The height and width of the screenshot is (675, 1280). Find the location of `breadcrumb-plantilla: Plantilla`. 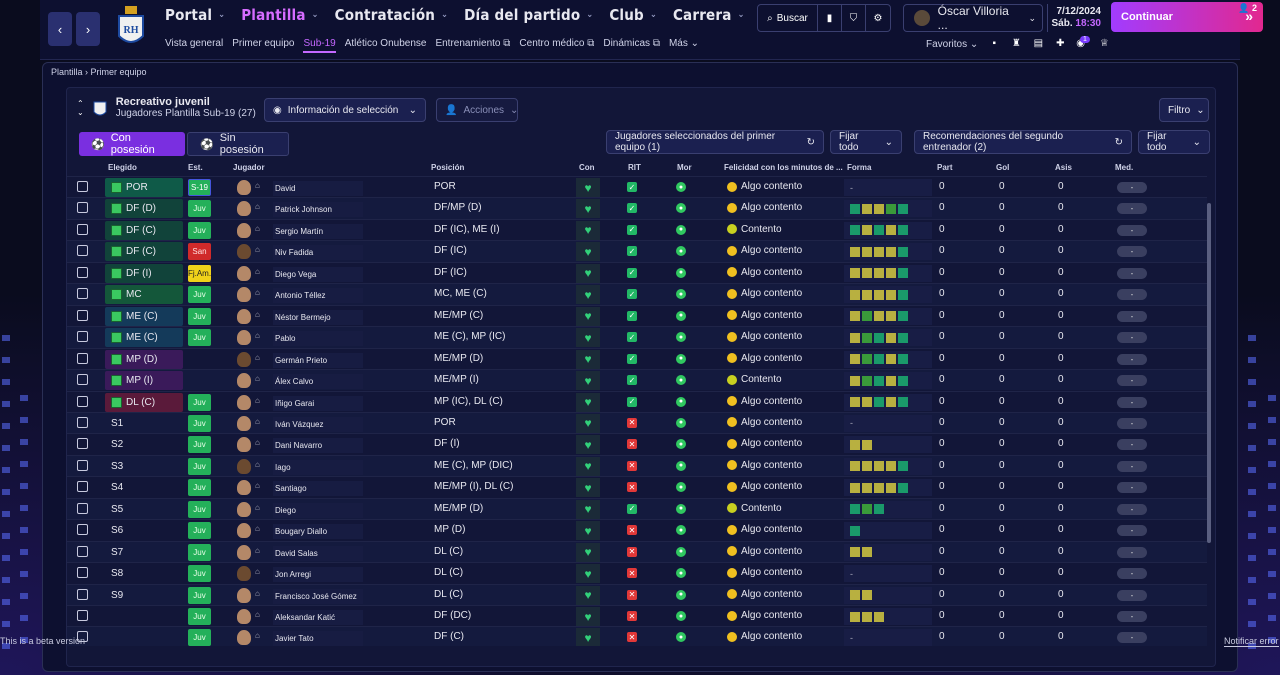

breadcrumb-plantilla: Plantilla is located at coordinates (67, 72).